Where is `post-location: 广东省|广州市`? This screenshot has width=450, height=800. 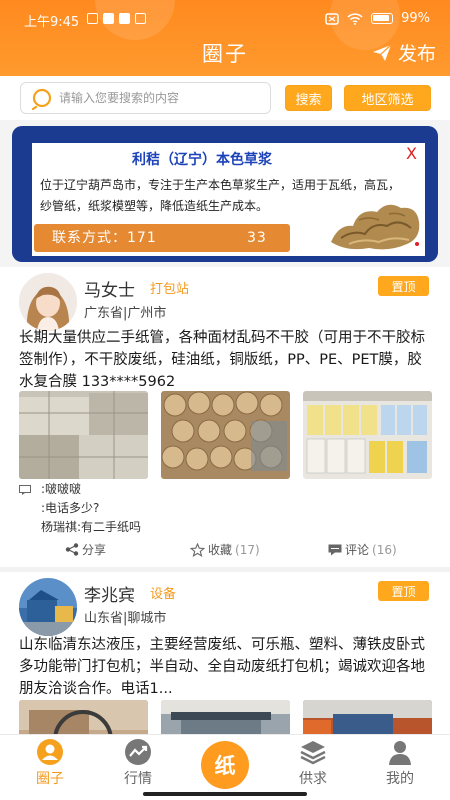
post-location: 广东省|广州市 is located at coordinates (125, 313).